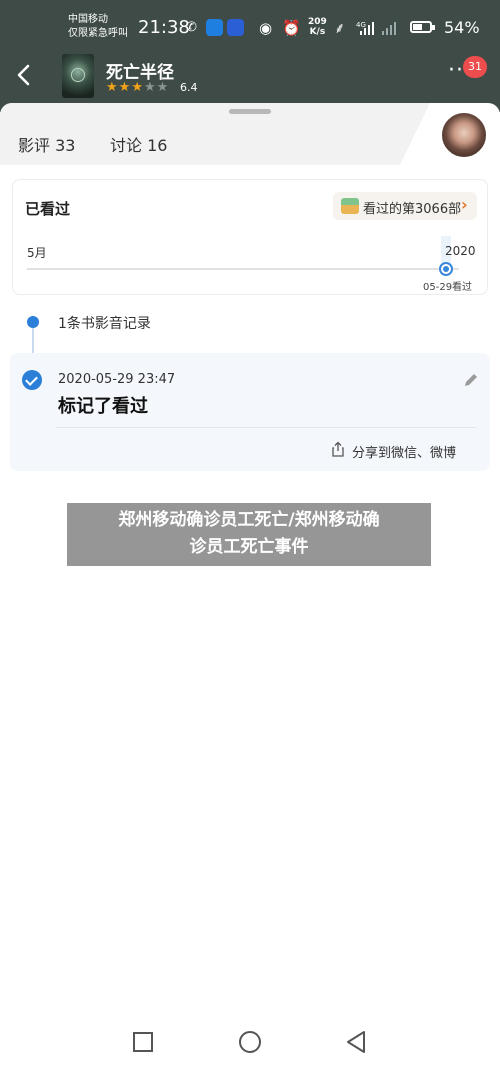 Image resolution: width=500 pixels, height=1069 pixels. What do you see at coordinates (266, 427) in the screenshot?
I see `entry-divider` at bounding box center [266, 427].